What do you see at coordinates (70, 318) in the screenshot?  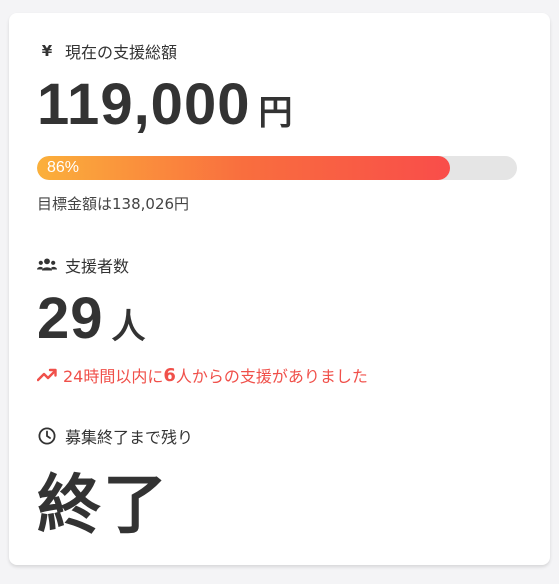 I see `supporters-count-value: 29` at bounding box center [70, 318].